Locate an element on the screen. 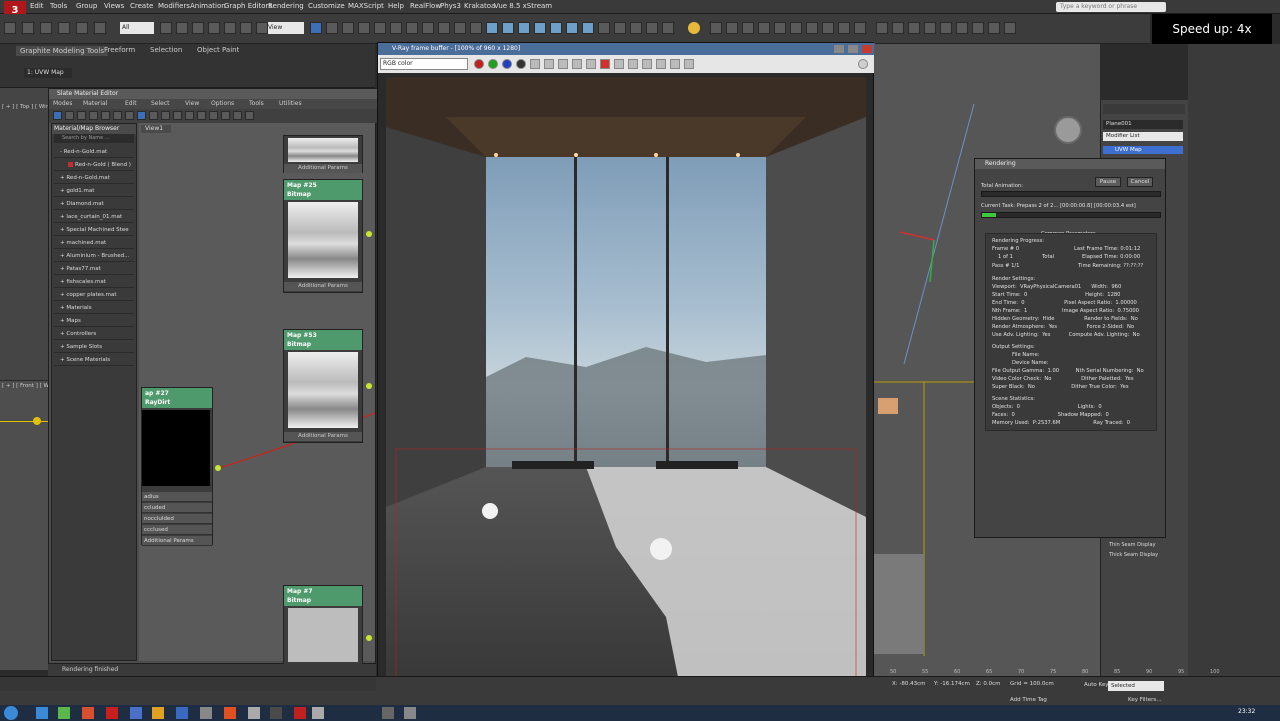 The width and height of the screenshot is (1280, 721). node-footer: Additional Params is located at coordinates (323, 286).